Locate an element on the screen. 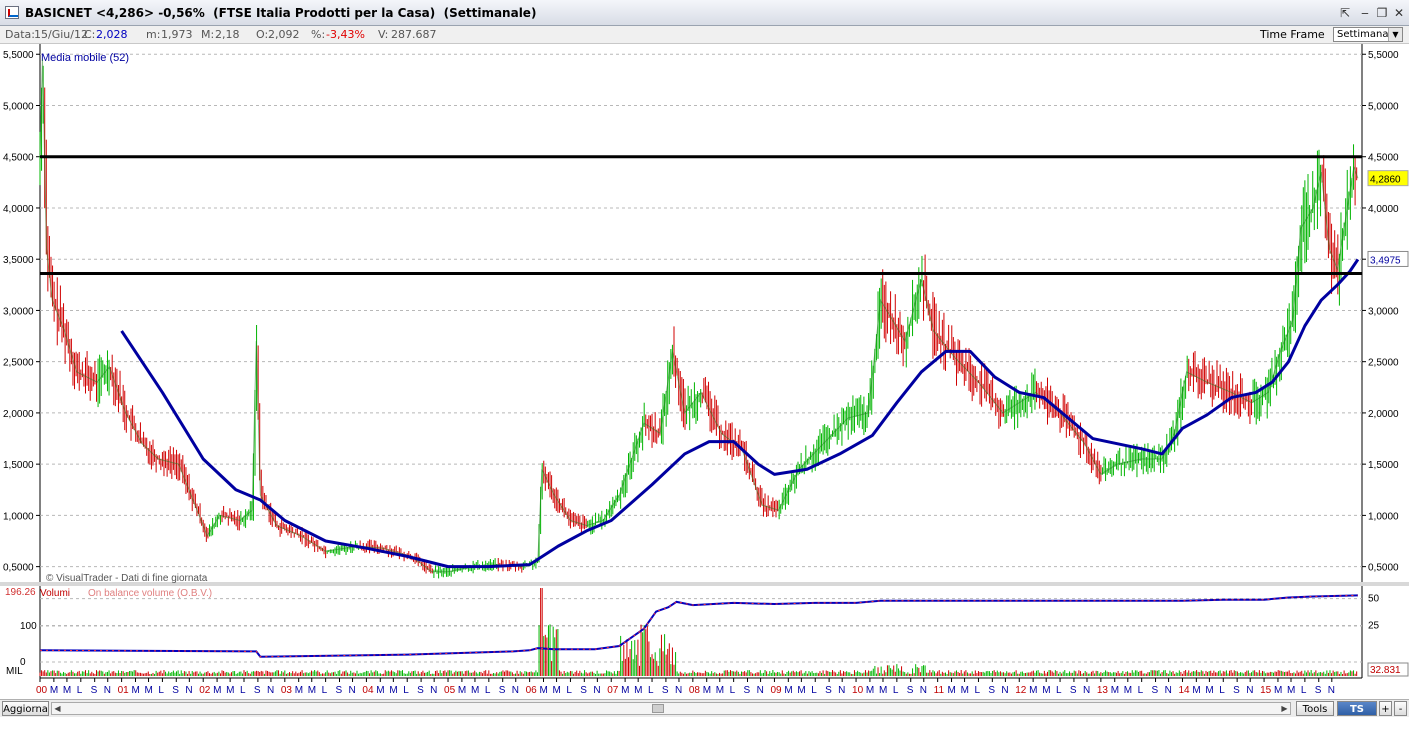  timeframe-select: Settimanale ▼ is located at coordinates (1368, 34).